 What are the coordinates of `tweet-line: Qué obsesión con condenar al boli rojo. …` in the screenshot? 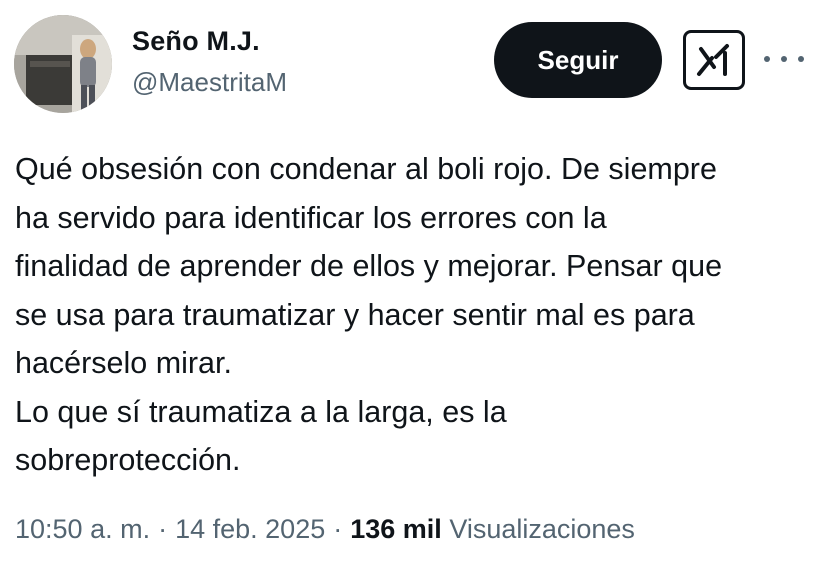 It's located at (366, 169).